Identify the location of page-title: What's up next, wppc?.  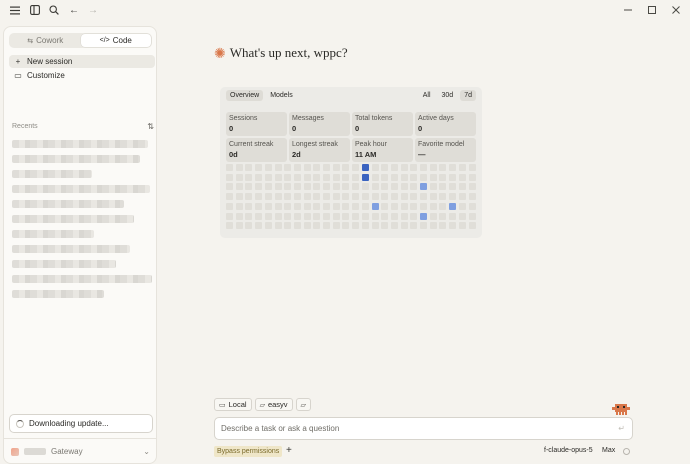
(288, 52).